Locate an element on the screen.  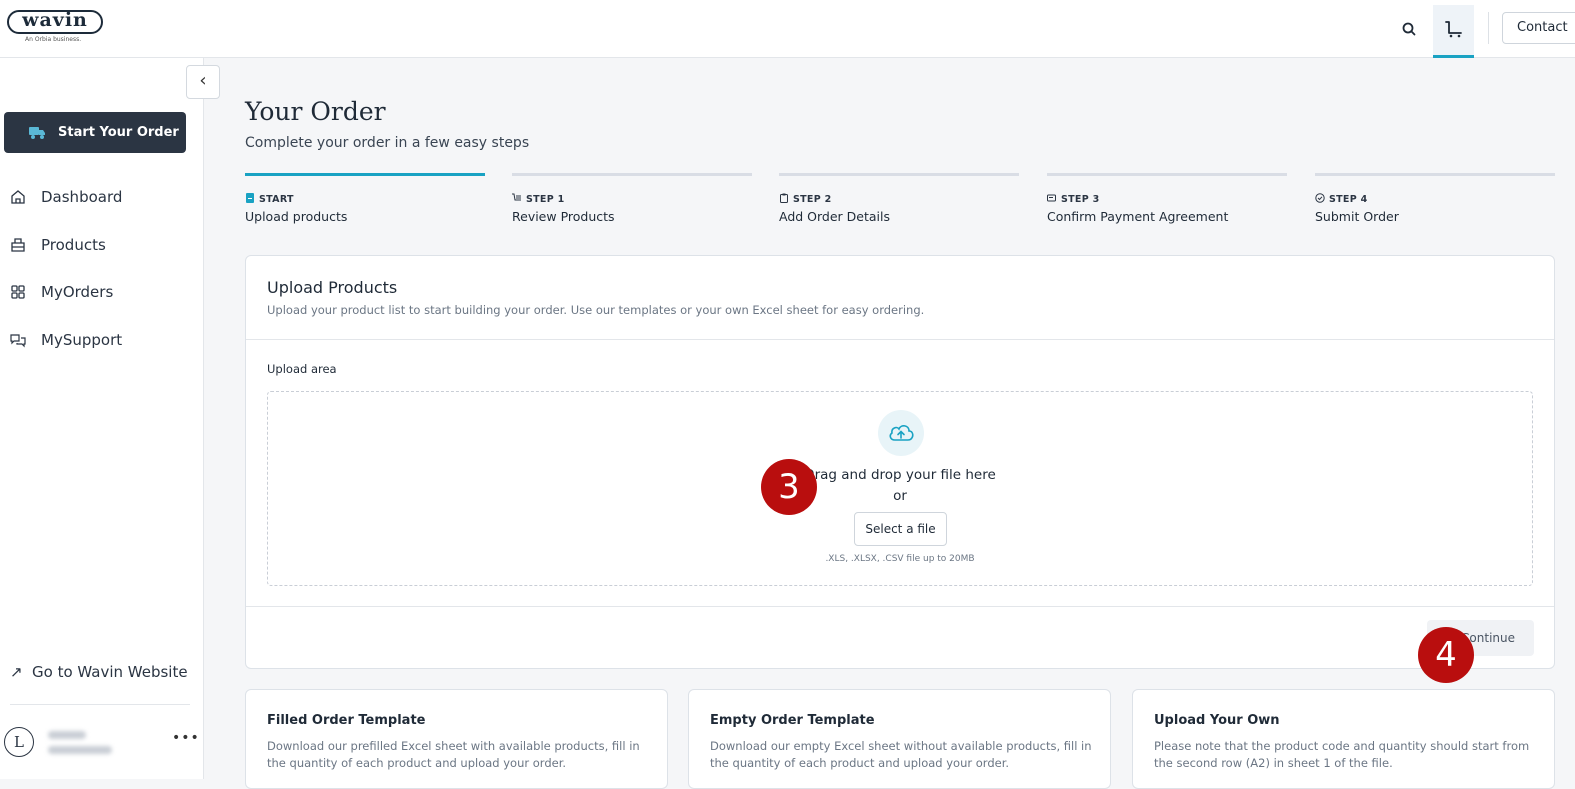
sidebar-item-label: Dashboard is located at coordinates (82, 197).